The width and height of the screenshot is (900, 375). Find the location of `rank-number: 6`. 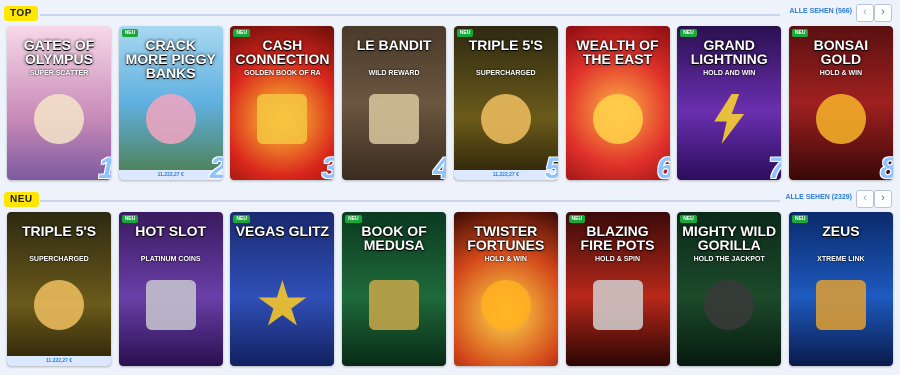

rank-number: 6 is located at coordinates (663, 167).